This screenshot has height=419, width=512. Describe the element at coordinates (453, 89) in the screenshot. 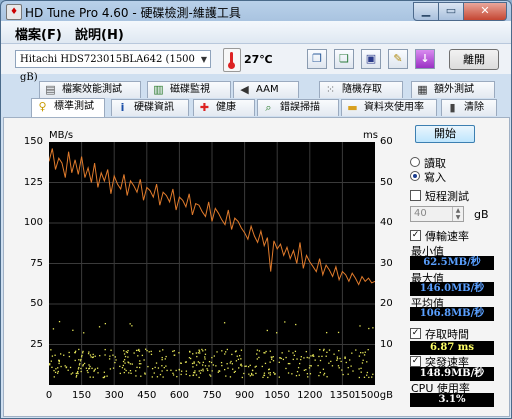

I see `tab-extra-tests: ▦ 額外測試` at that location.